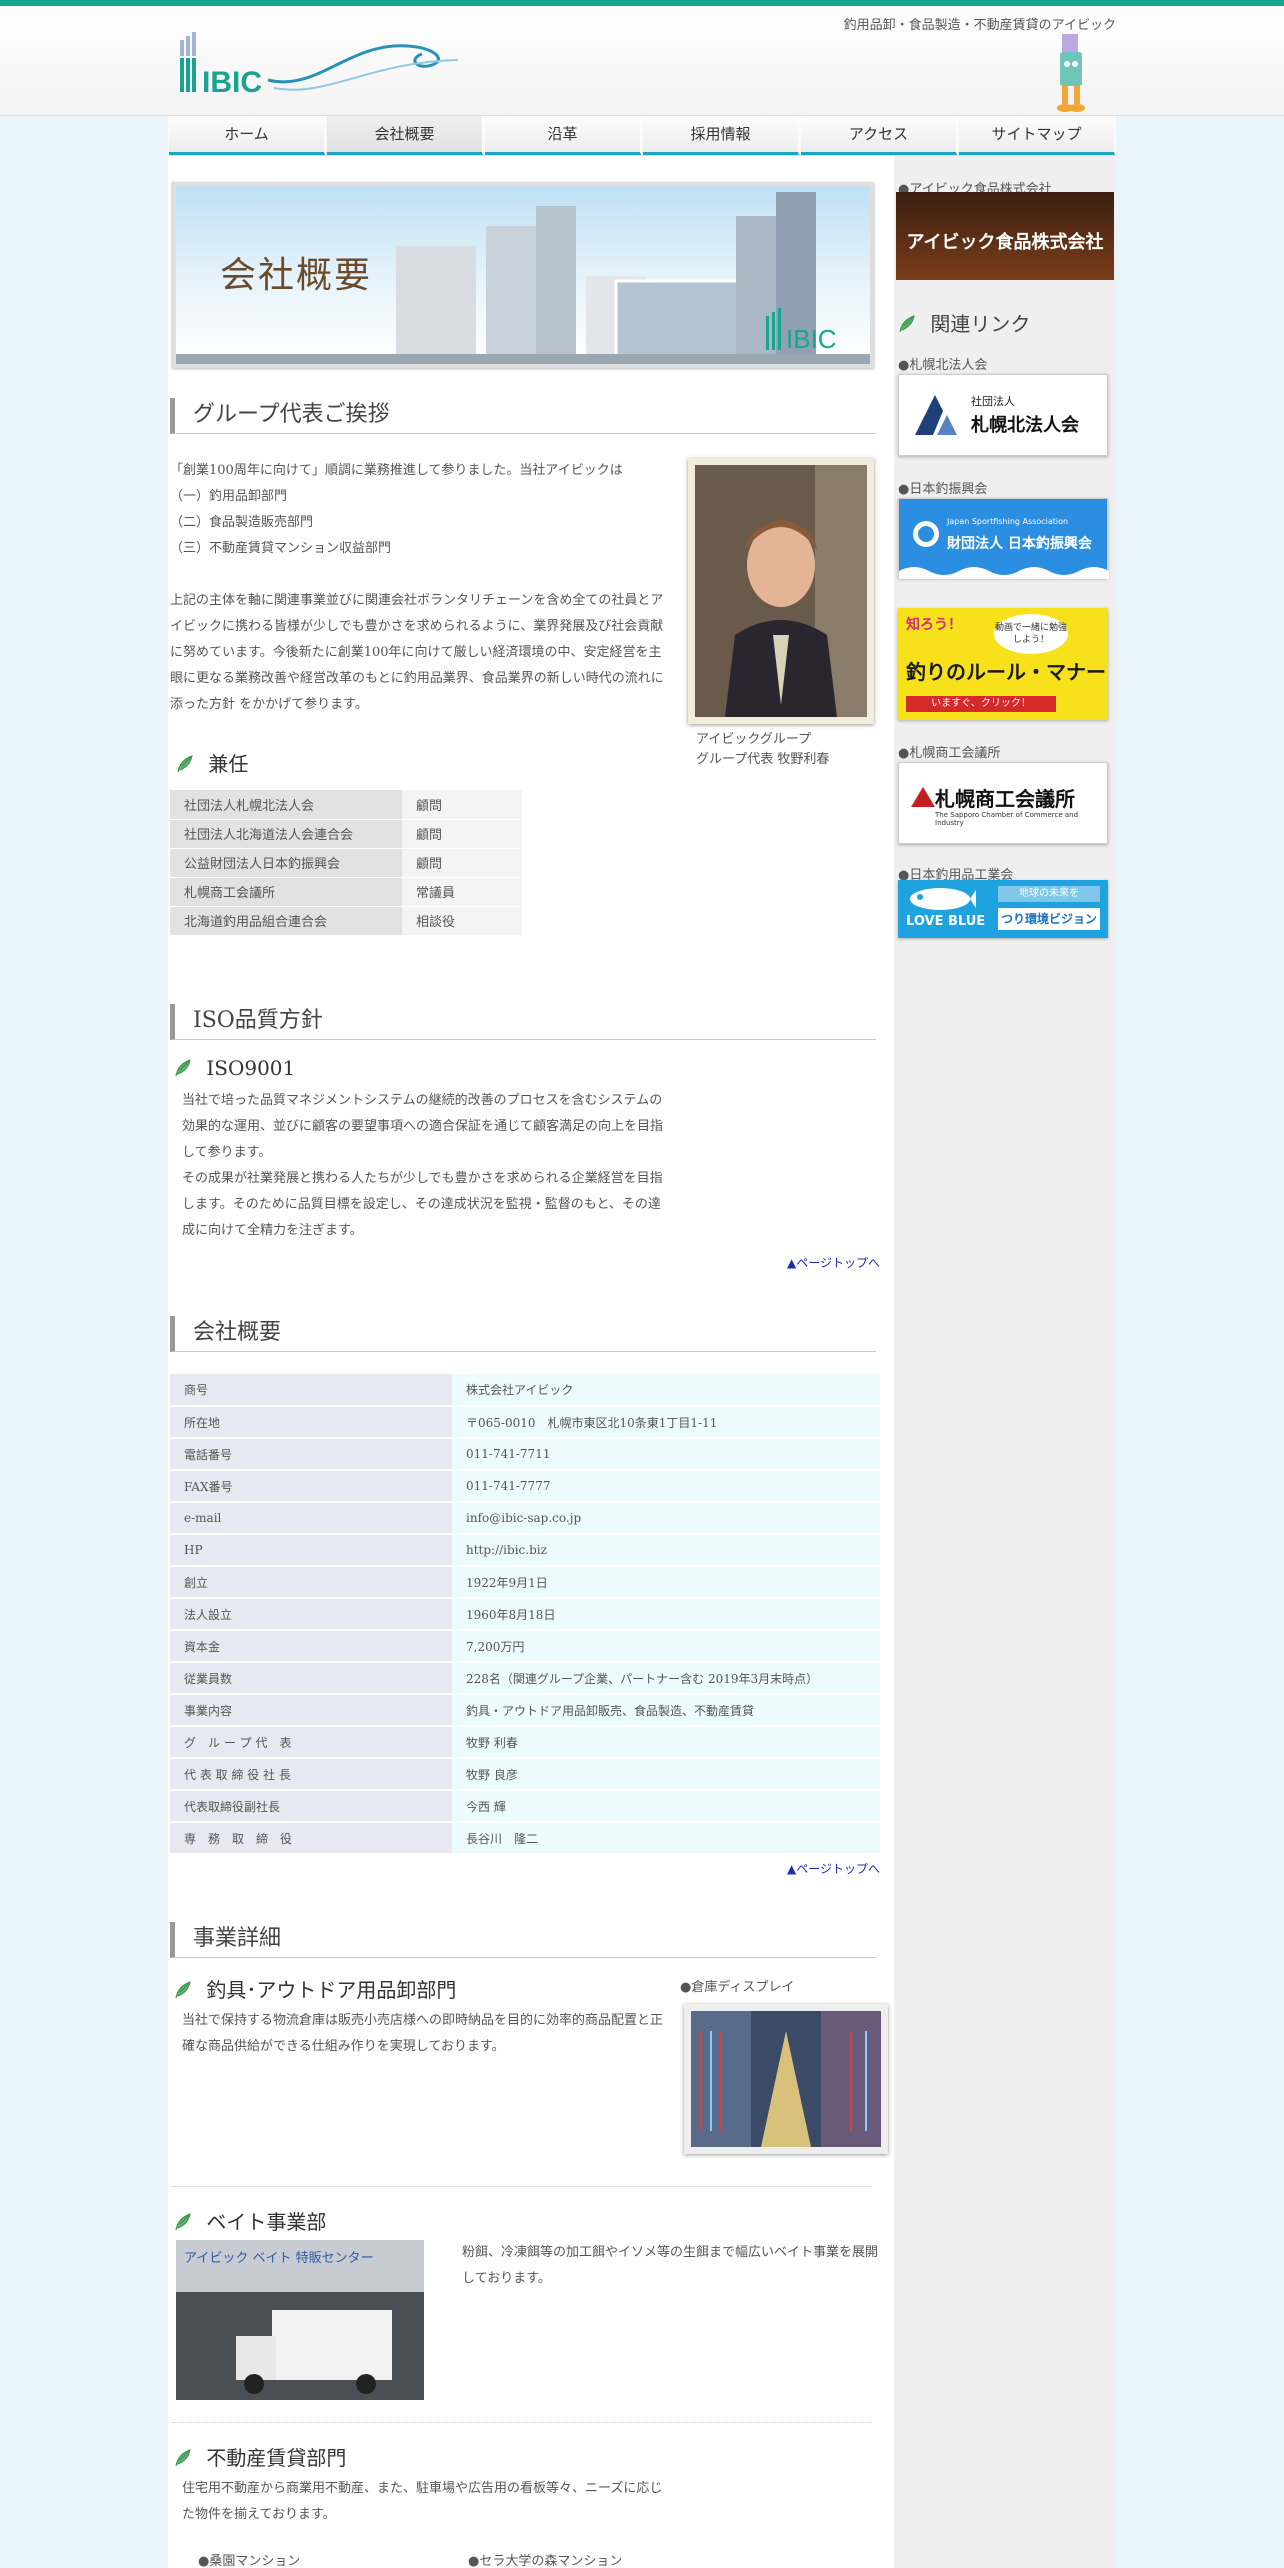 The image size is (1284, 2568). Describe the element at coordinates (259, 2514) in the screenshot. I see `realestate-line: た物件を揃えております。` at that location.